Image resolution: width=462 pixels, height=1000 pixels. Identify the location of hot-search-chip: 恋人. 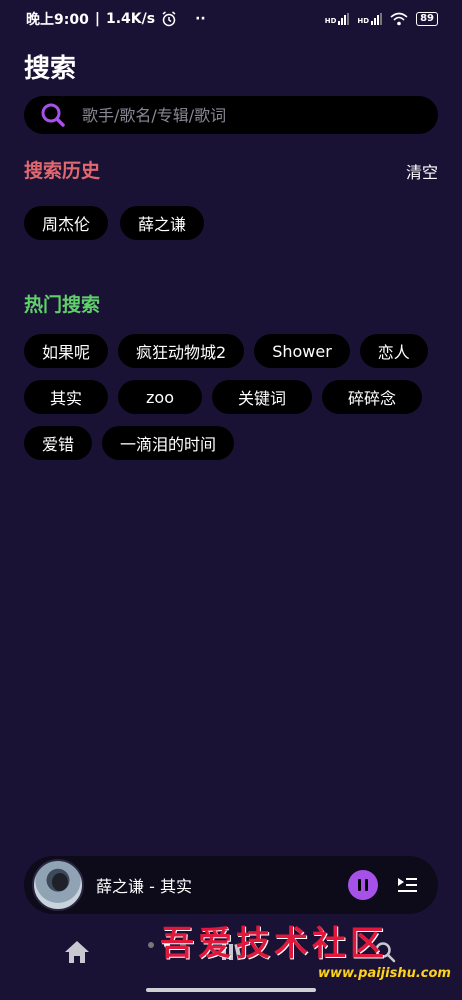
(393, 351).